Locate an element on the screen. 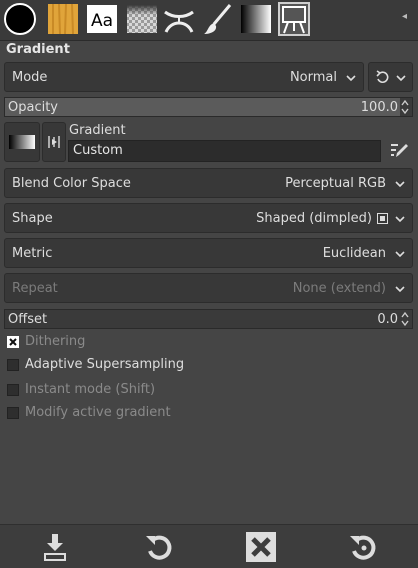 Image resolution: width=418 pixels, height=568 pixels. repeat-label: Repeat is located at coordinates (35, 288).